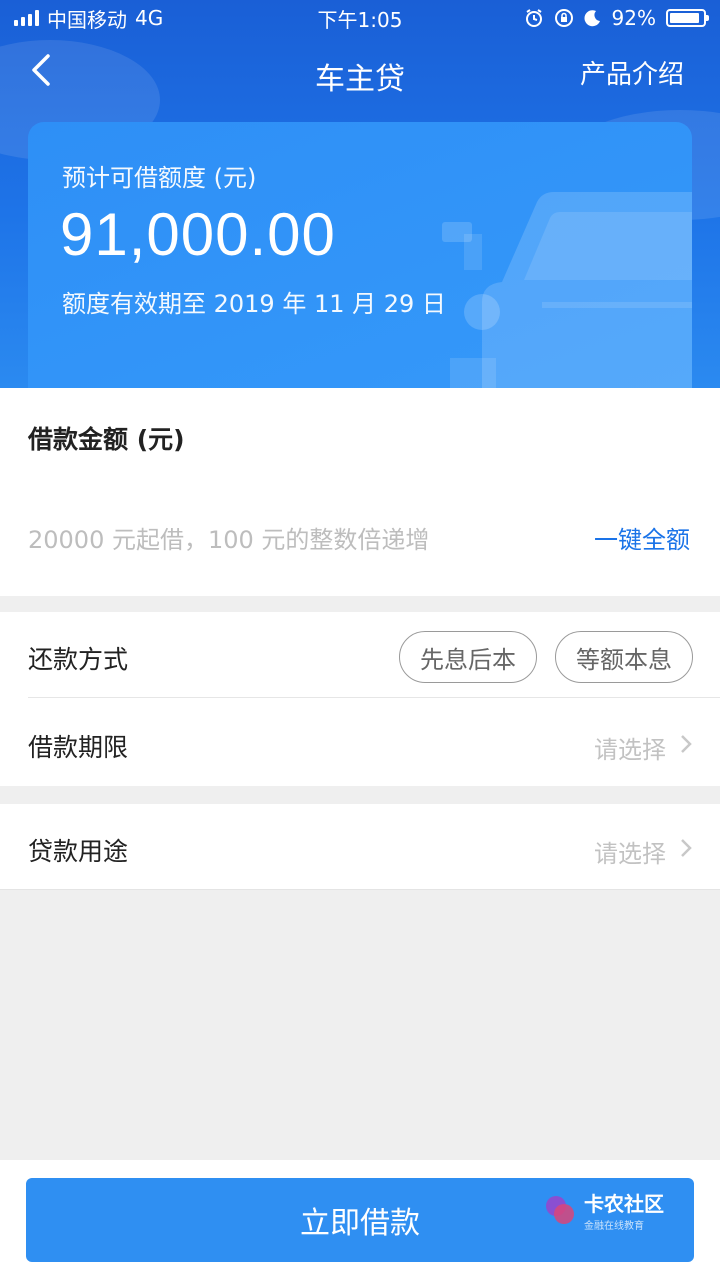 The width and height of the screenshot is (720, 1280). I want to click on watermark-logo-icon, so click(560, 1210).